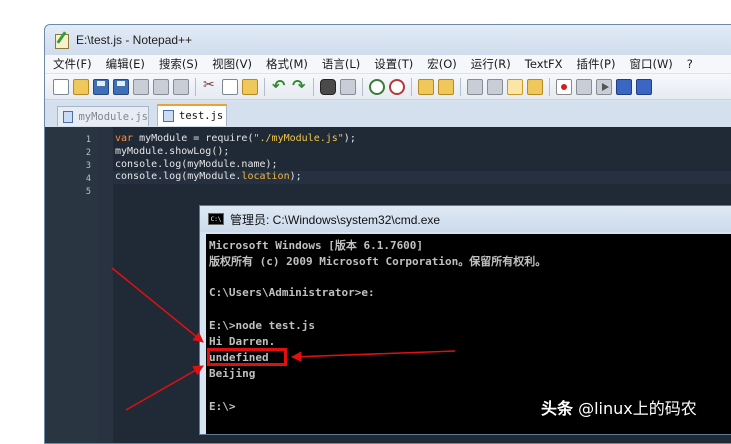 The image size is (731, 444). I want to click on arrow-upper-left, so click(157, 305).